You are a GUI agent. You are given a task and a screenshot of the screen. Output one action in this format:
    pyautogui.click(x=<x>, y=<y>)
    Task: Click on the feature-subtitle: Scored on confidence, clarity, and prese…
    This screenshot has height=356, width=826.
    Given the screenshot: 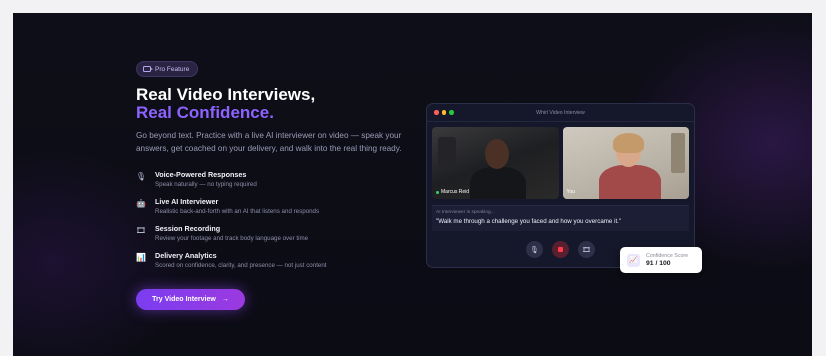 What is the action you would take?
    pyautogui.click(x=241, y=265)
    